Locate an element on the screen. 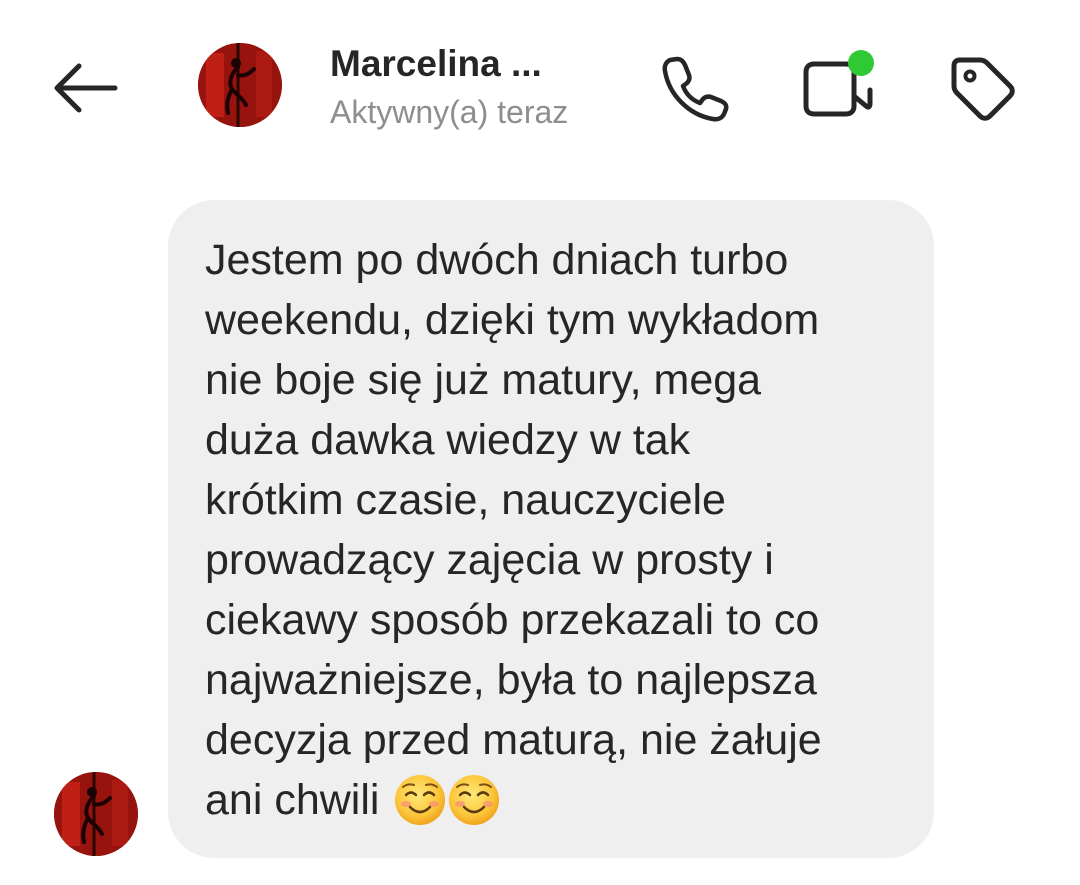 This screenshot has height=885, width=1080. arrow-left-icon is located at coordinates (86, 88).